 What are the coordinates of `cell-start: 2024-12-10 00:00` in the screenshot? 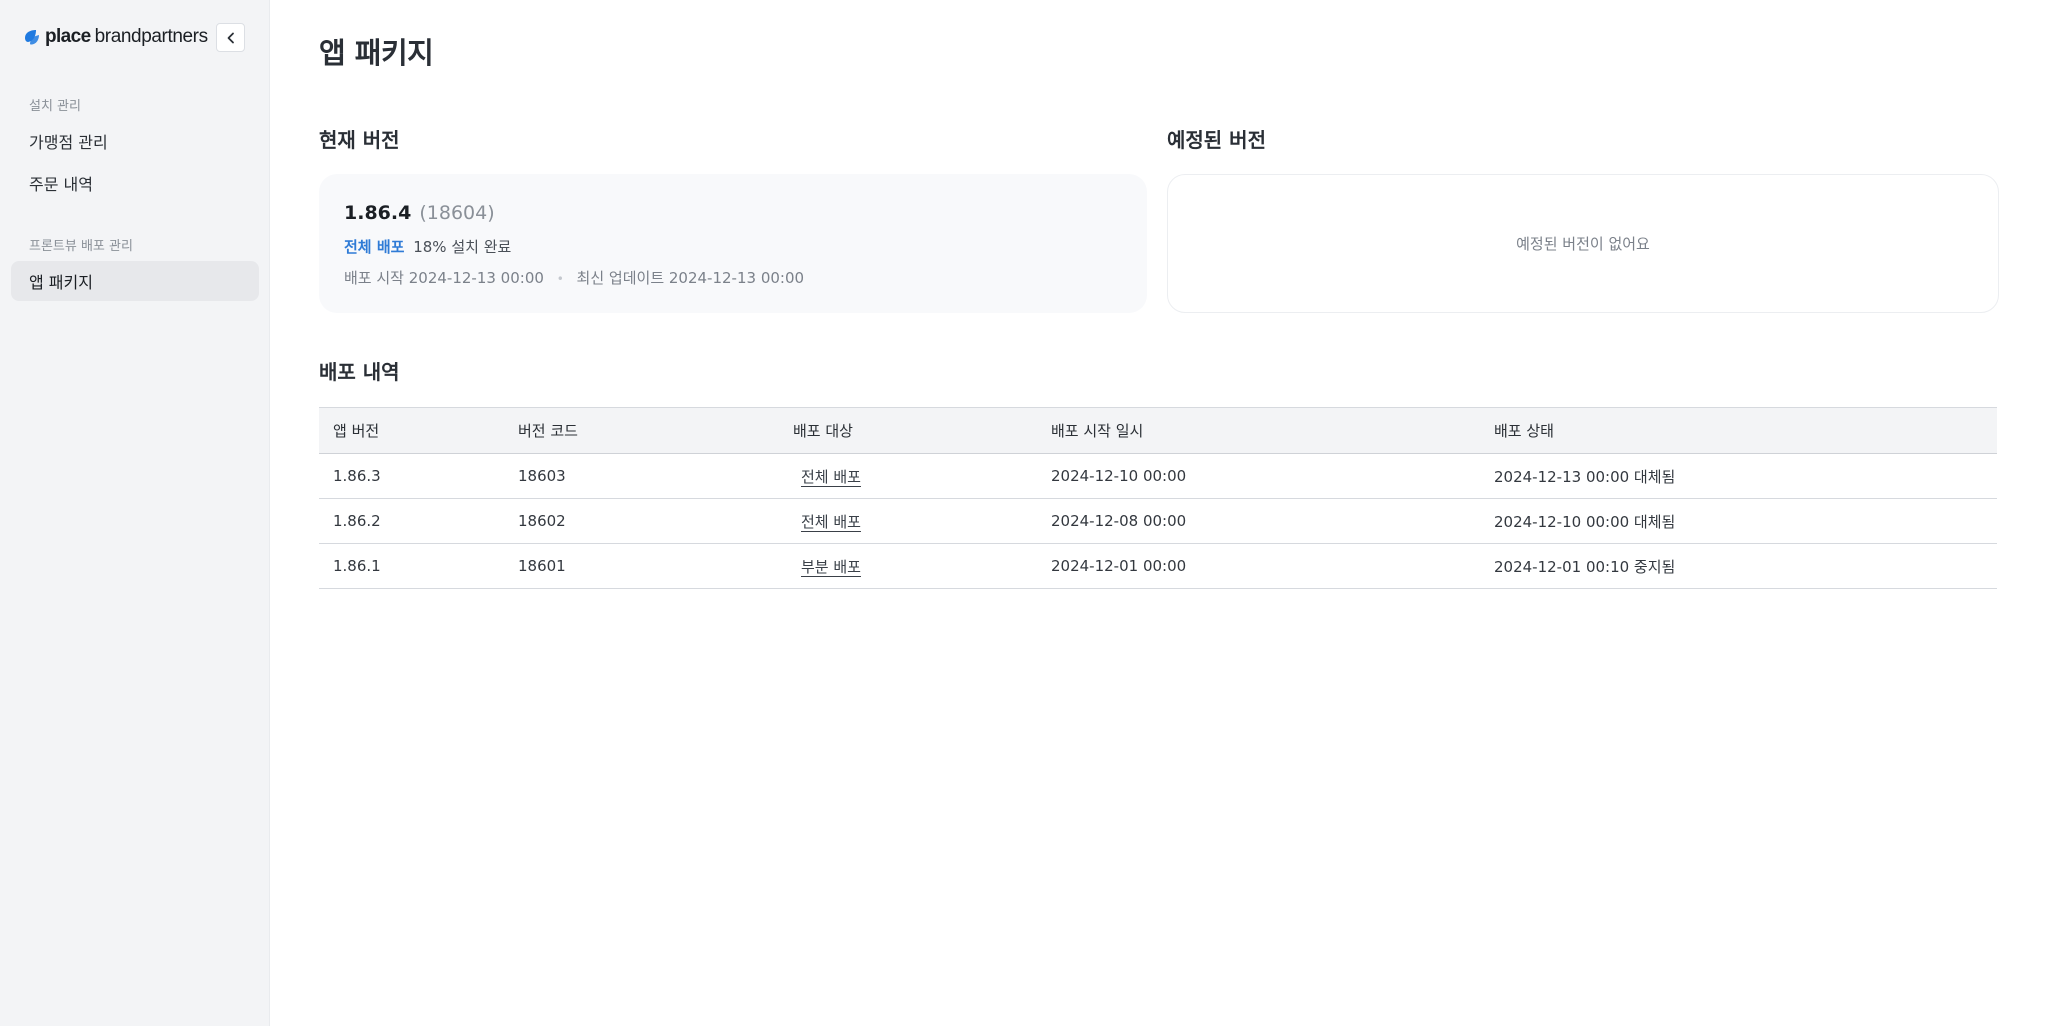 It's located at (1258, 476).